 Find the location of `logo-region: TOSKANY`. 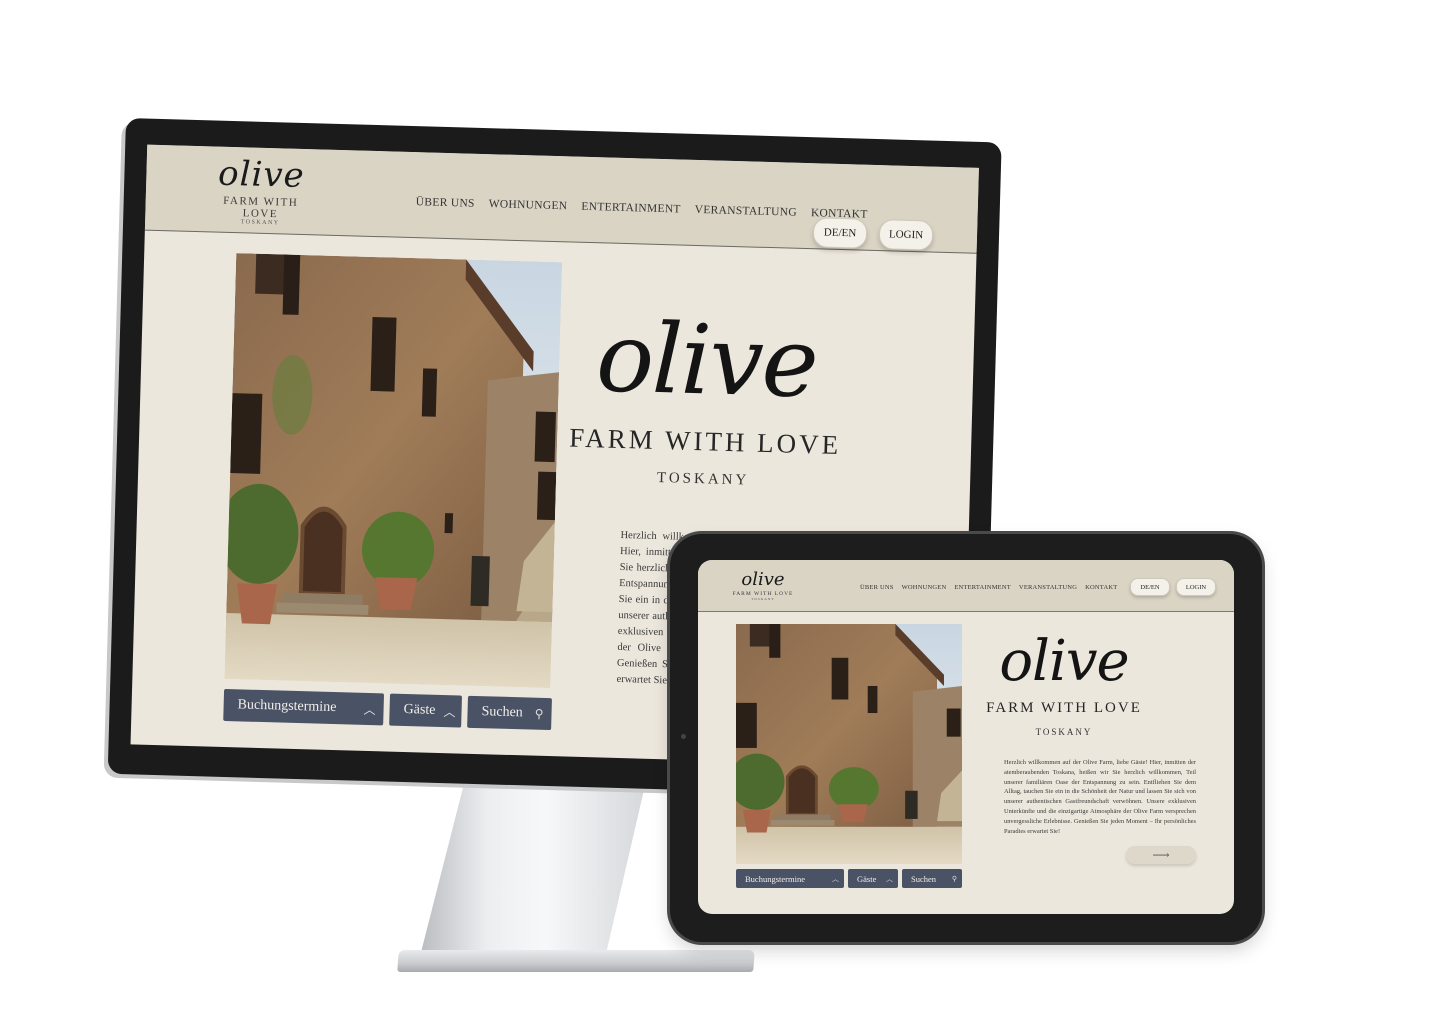

logo-region: TOSKANY is located at coordinates (763, 599).